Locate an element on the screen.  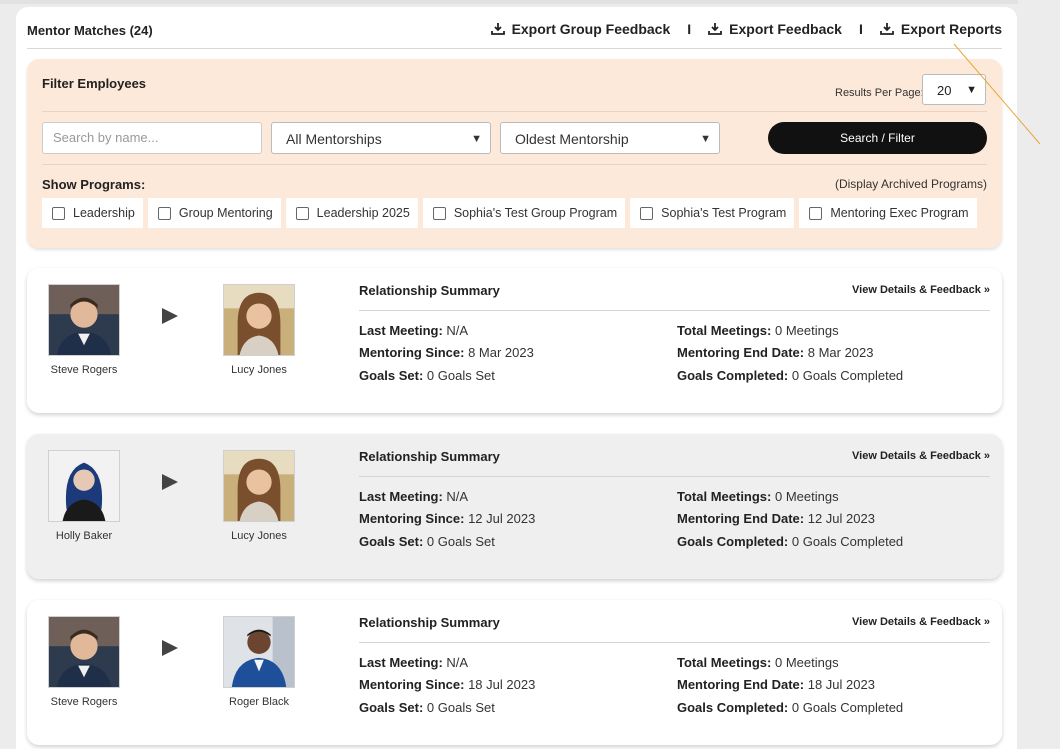
program-checkbox-group-mentoring: Group Mentoring is located at coordinates (214, 213).